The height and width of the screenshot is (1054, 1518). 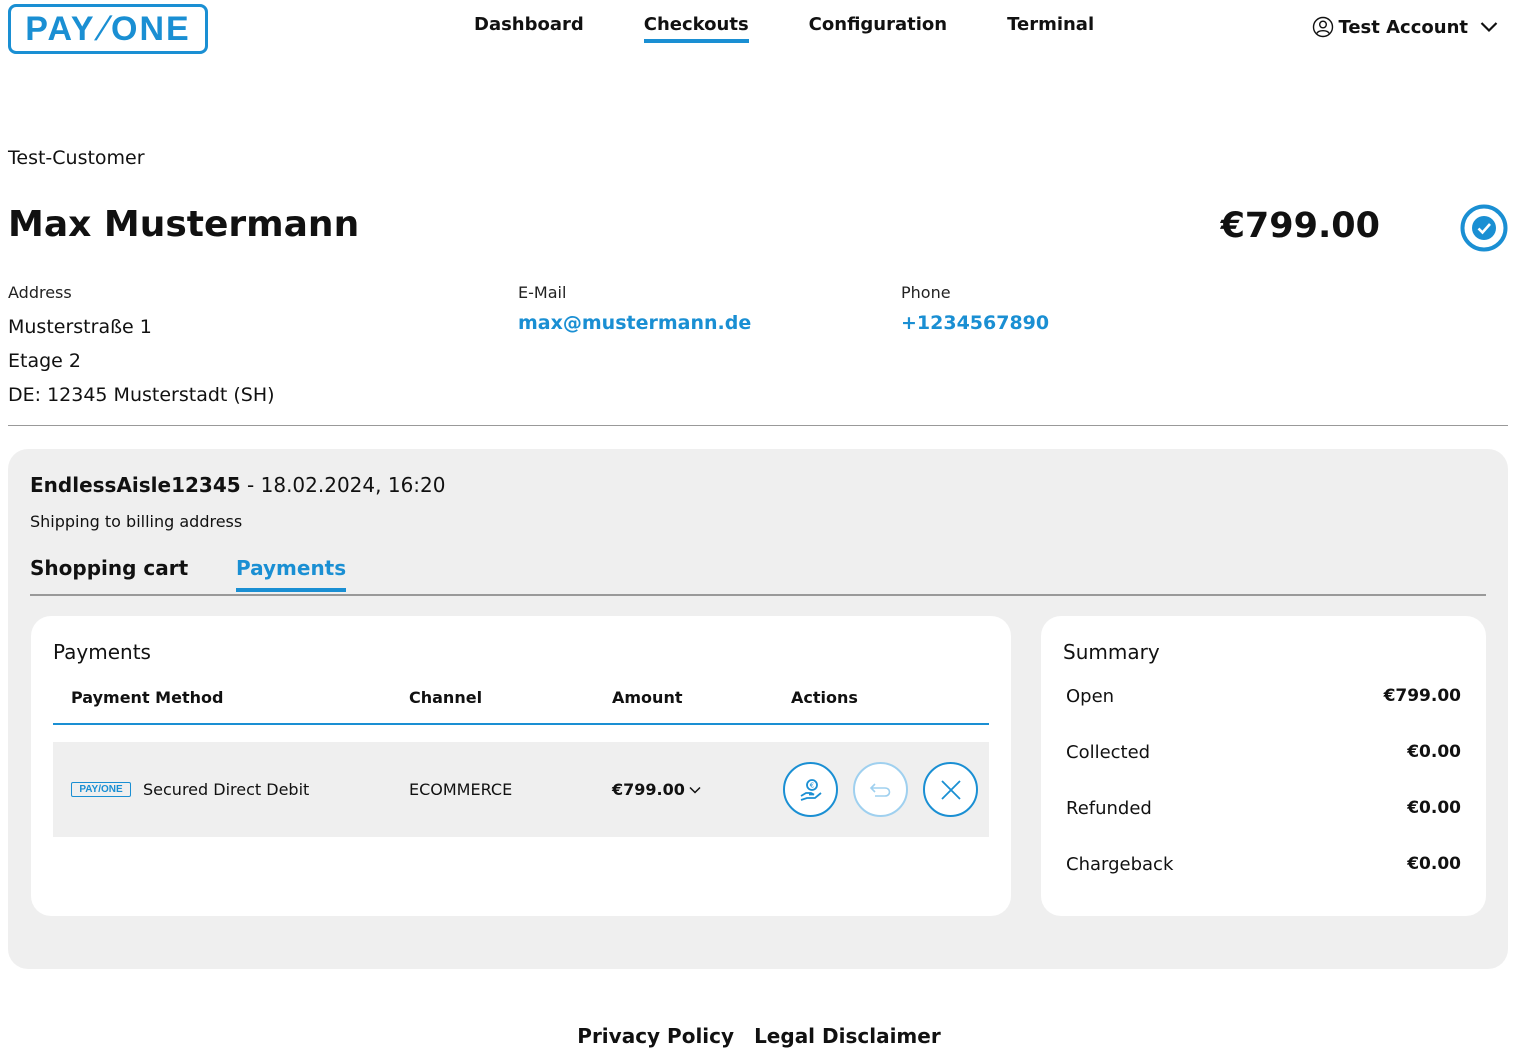 What do you see at coordinates (76, 158) in the screenshot?
I see `customer-type: Test-Customer` at bounding box center [76, 158].